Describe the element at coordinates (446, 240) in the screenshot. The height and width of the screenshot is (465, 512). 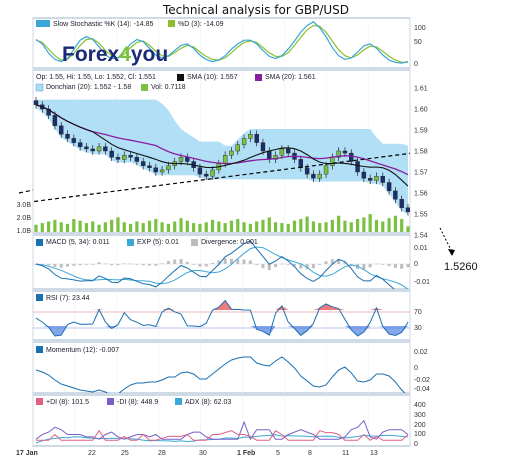
I see `target-arrow-line` at that location.